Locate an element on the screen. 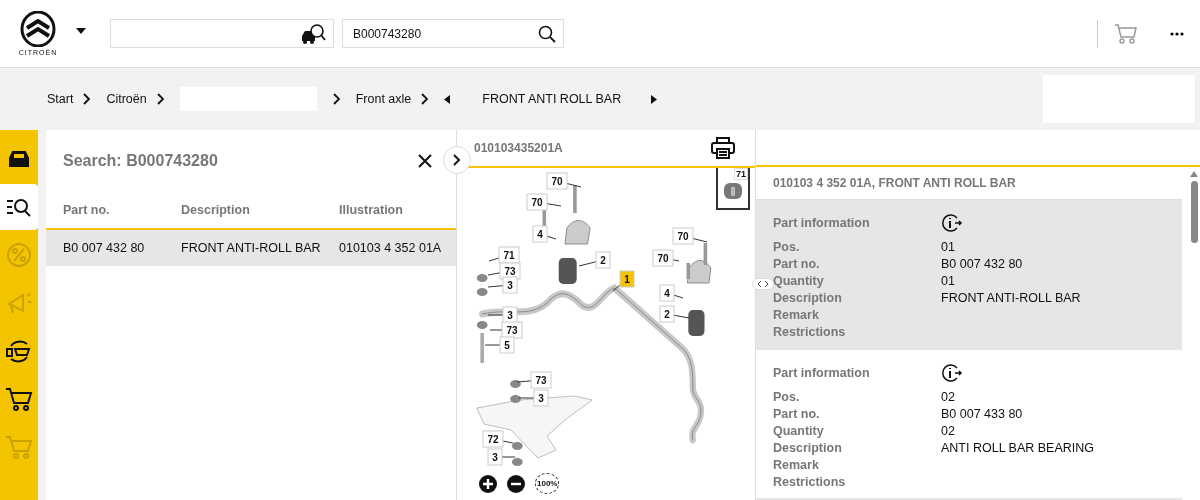 Image resolution: width=1200 pixels, height=500 pixels. cart-exchange-icon is located at coordinates (19, 351).